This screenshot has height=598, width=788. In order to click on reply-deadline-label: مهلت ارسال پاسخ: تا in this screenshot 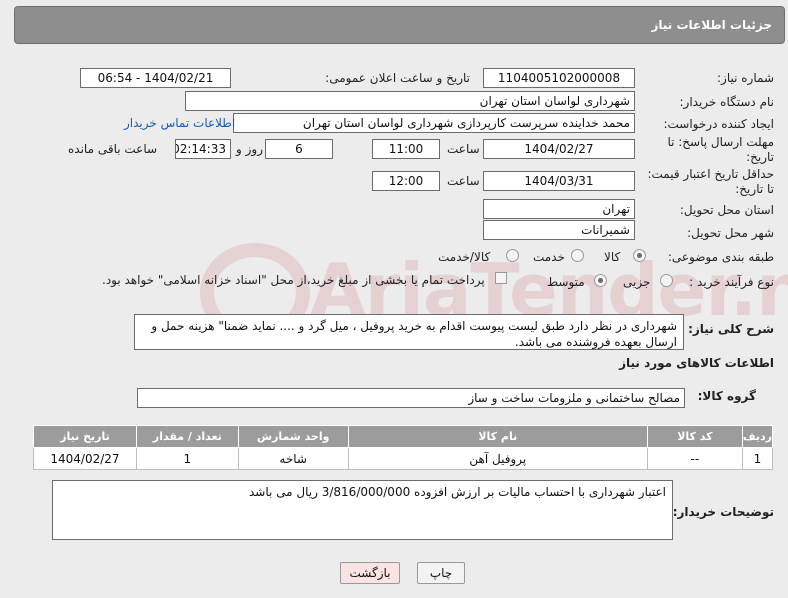, I will do `click(720, 142)`.